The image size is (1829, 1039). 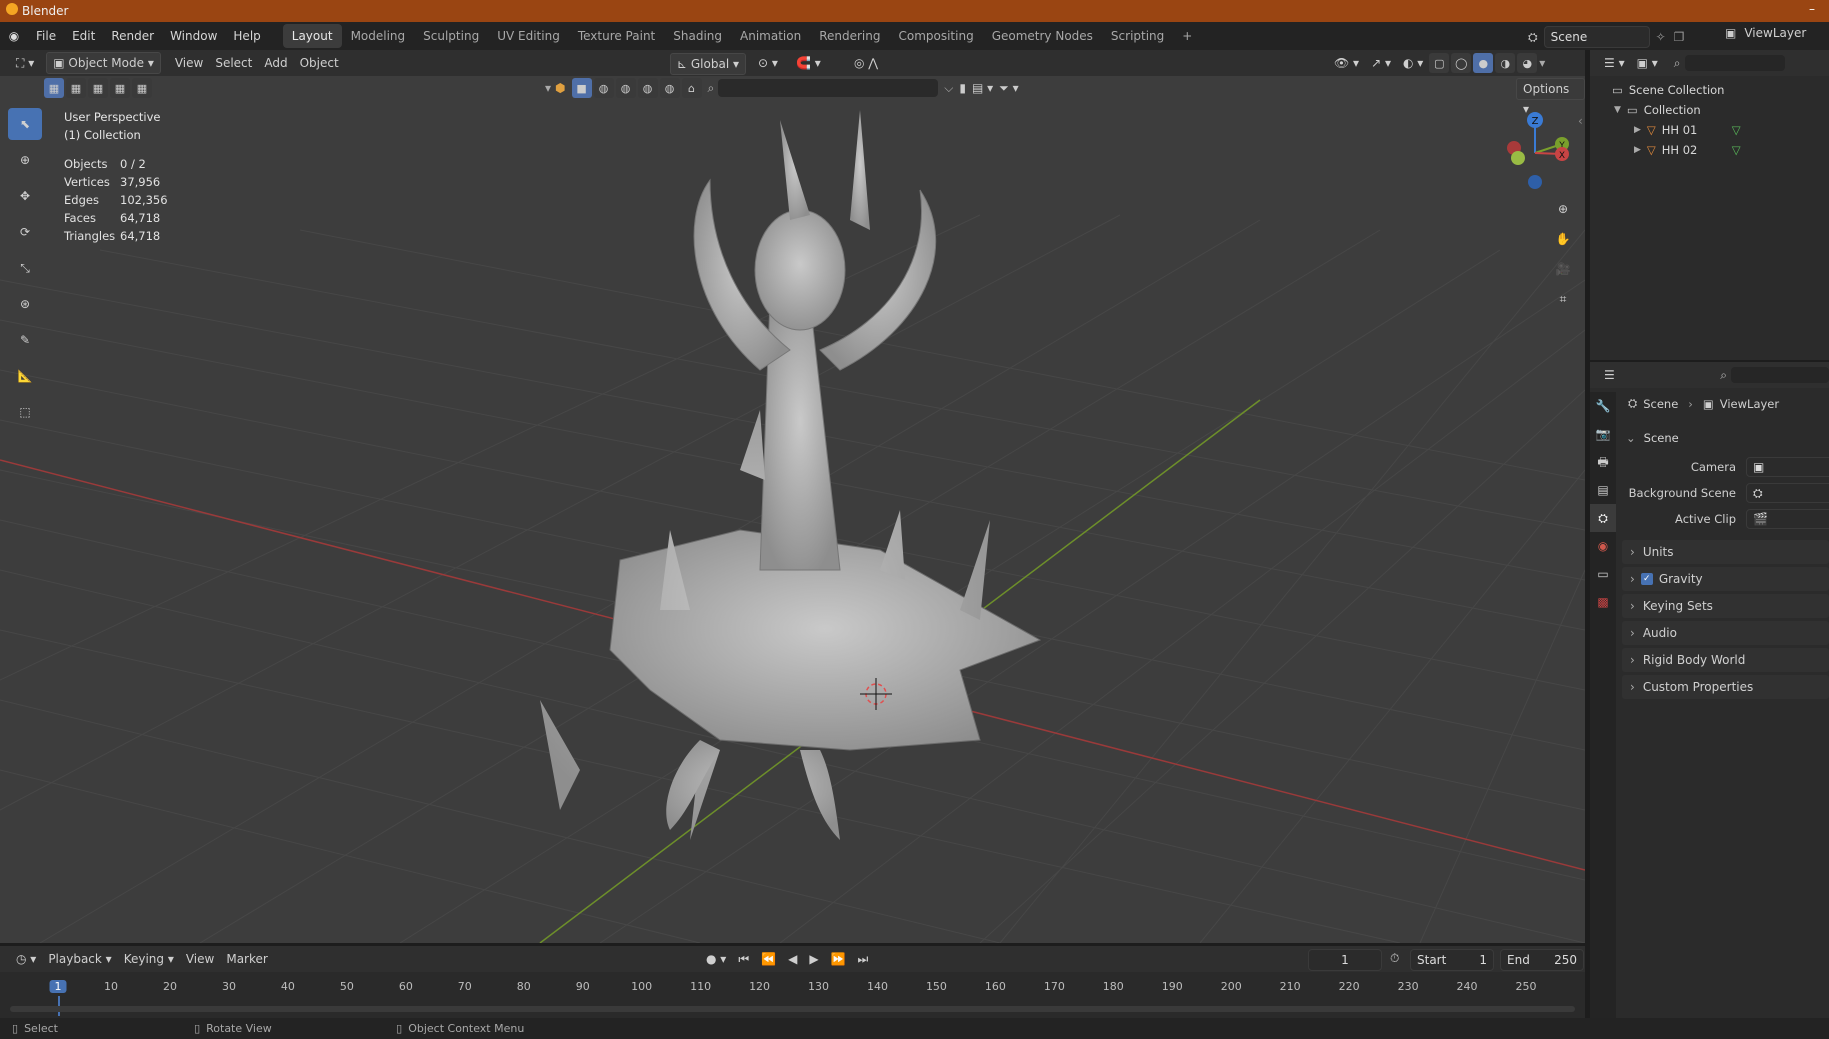 I want to click on menu-object: Object, so click(x=319, y=63).